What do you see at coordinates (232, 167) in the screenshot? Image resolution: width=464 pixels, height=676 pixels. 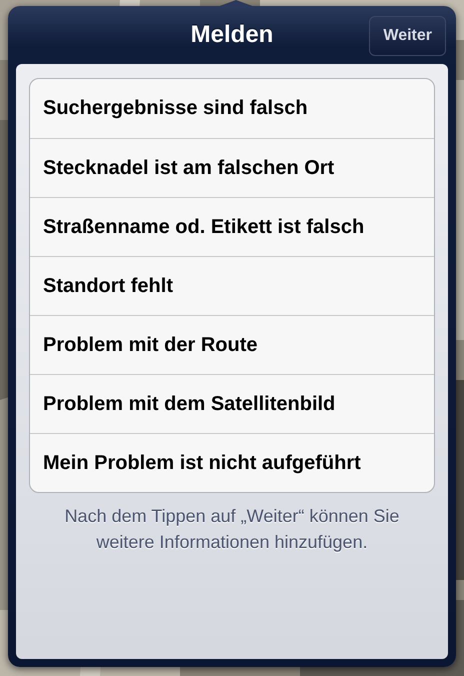 I see `option-item: Stecknadel ist am falschen Ort` at bounding box center [232, 167].